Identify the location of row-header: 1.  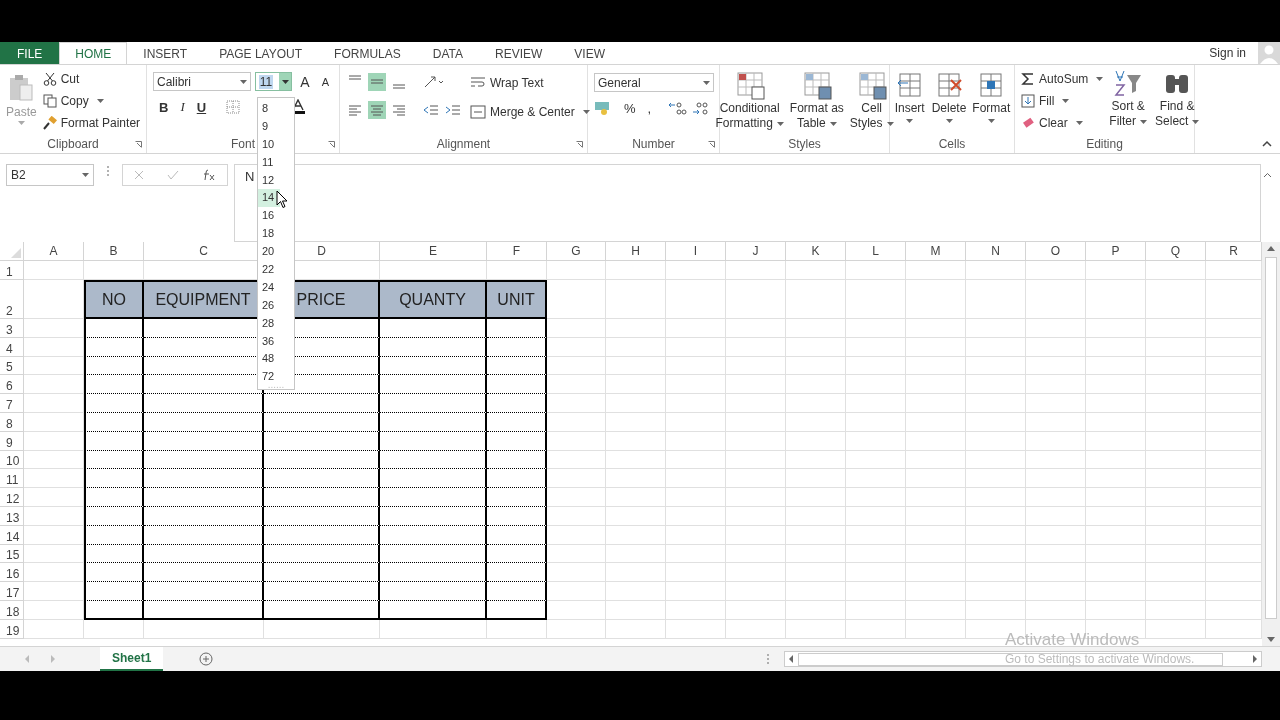
(12, 270).